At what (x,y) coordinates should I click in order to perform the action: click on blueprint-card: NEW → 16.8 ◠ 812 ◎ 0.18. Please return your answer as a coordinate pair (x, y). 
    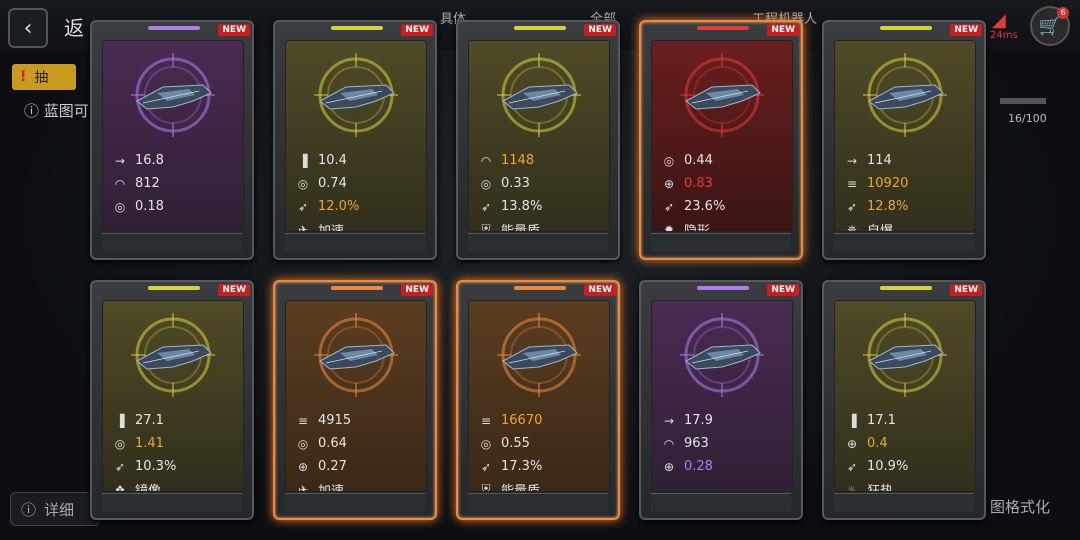
    Looking at the image, I should click on (172, 140).